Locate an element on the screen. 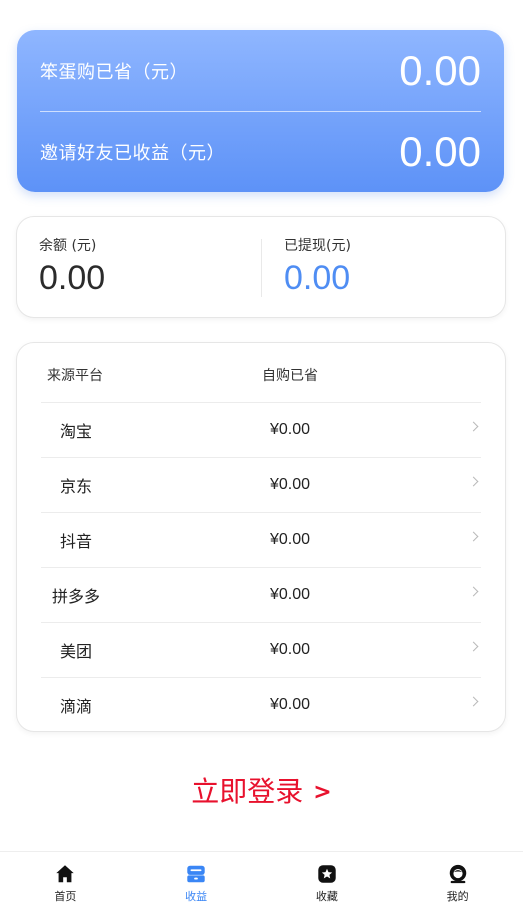 The image size is (523, 908). invite-label: 邀请好友已收益（元） is located at coordinates (132, 153).